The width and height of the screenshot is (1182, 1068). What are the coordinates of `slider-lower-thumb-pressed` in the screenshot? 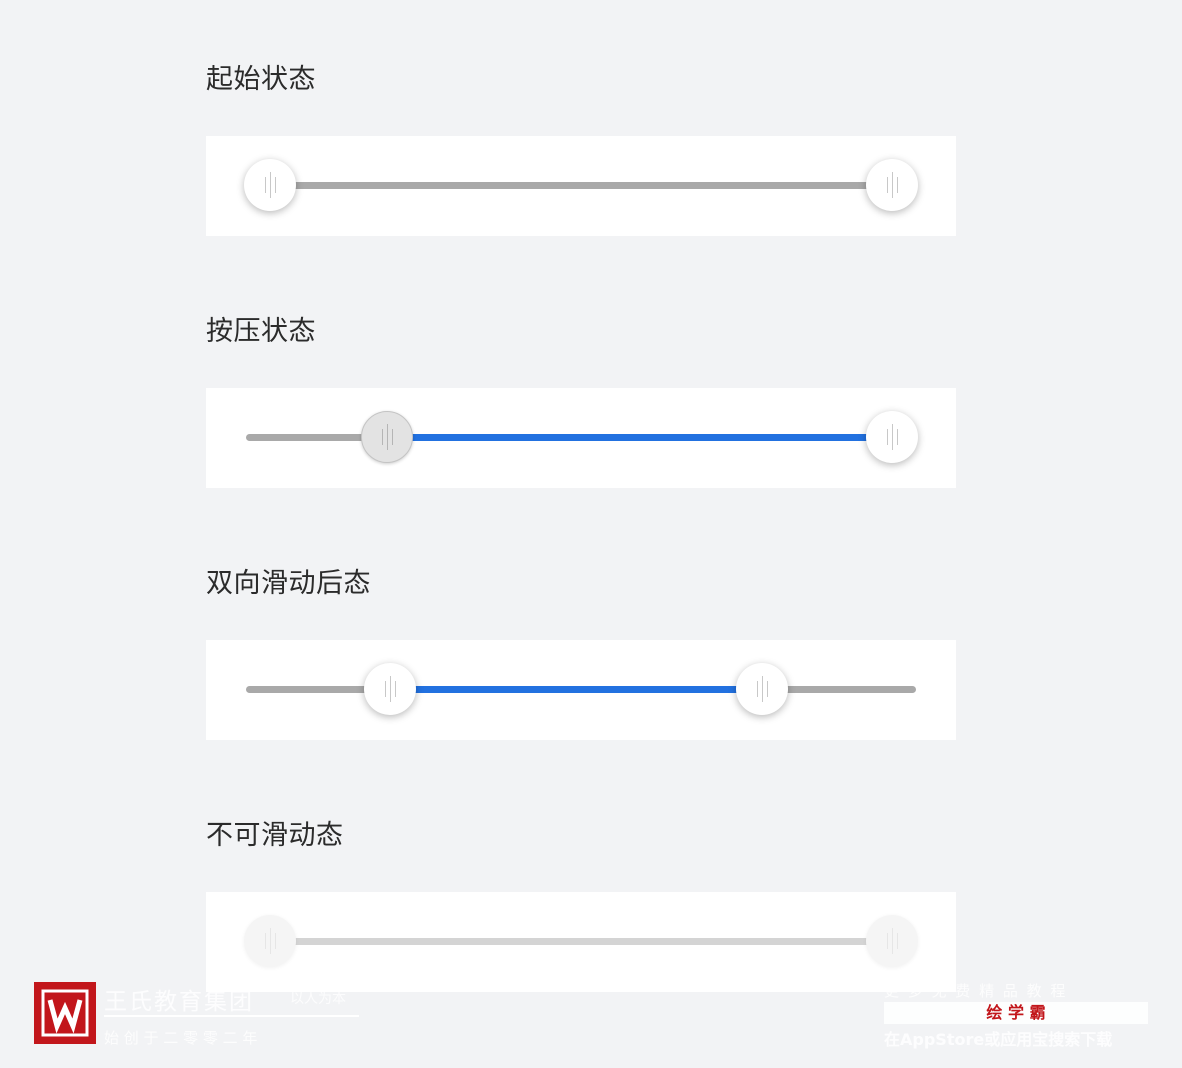 It's located at (387, 437).